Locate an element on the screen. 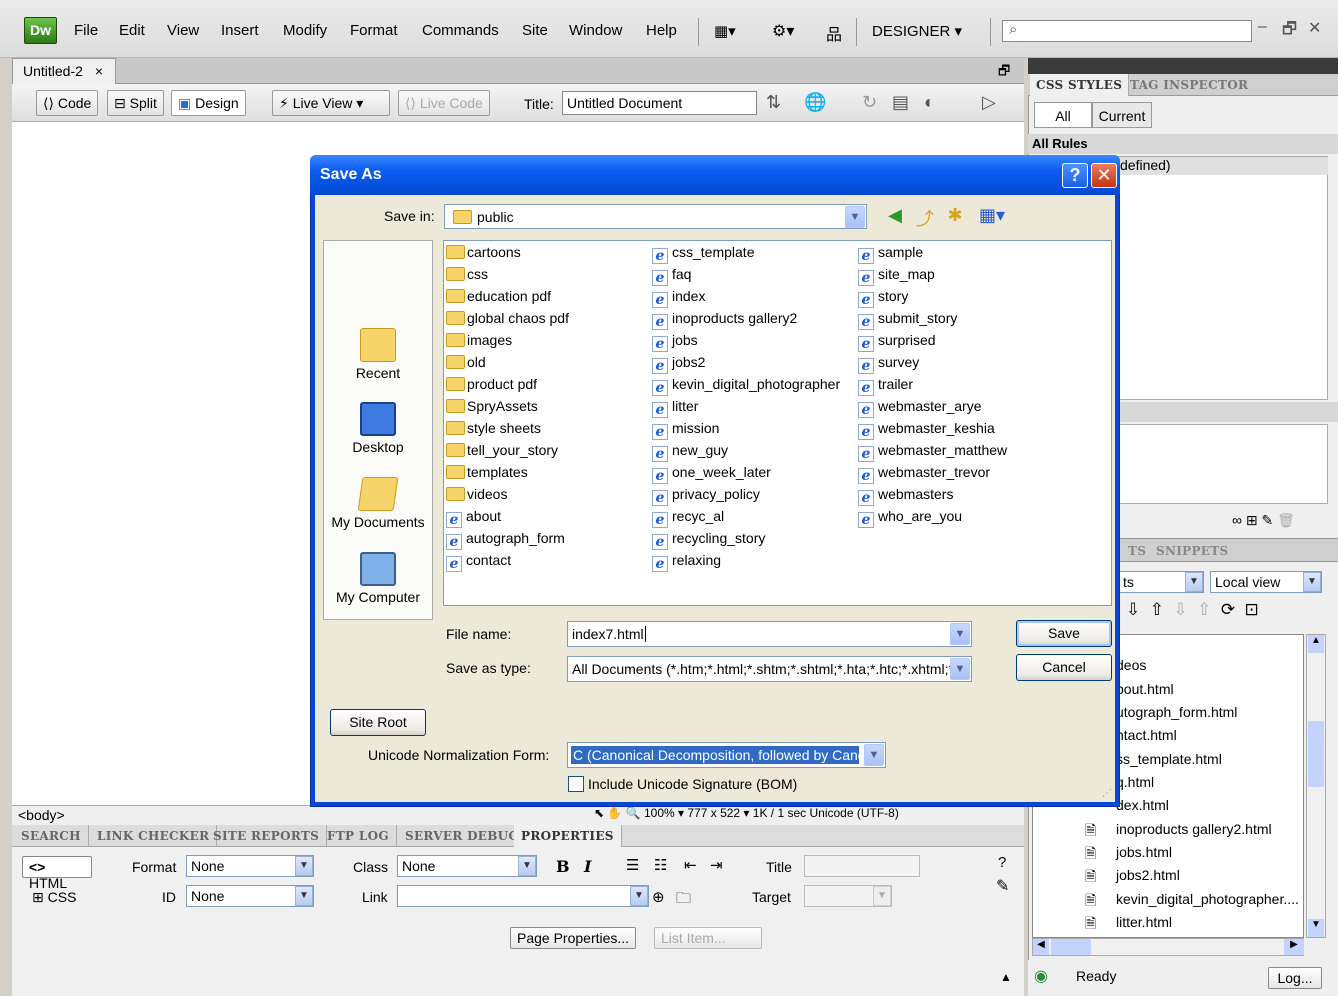 The height and width of the screenshot is (996, 1338). folder-item: global chaos pdf is located at coordinates (507, 321).